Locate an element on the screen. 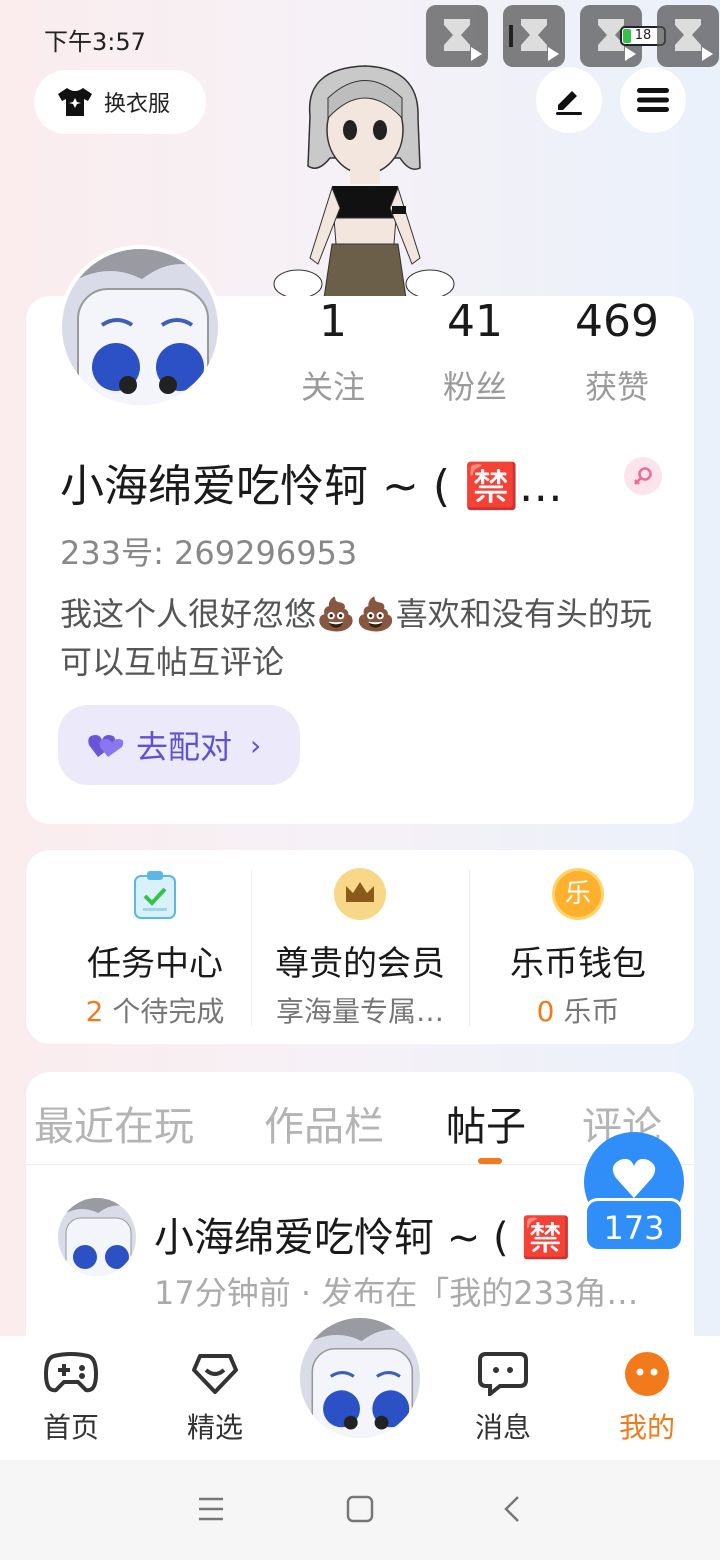 The image size is (720, 1560). features-card: 任务中心 2 个待完成 尊贵的会员 享海量专属… 乐 乐币钱包 0 乐币 is located at coordinates (360, 947).